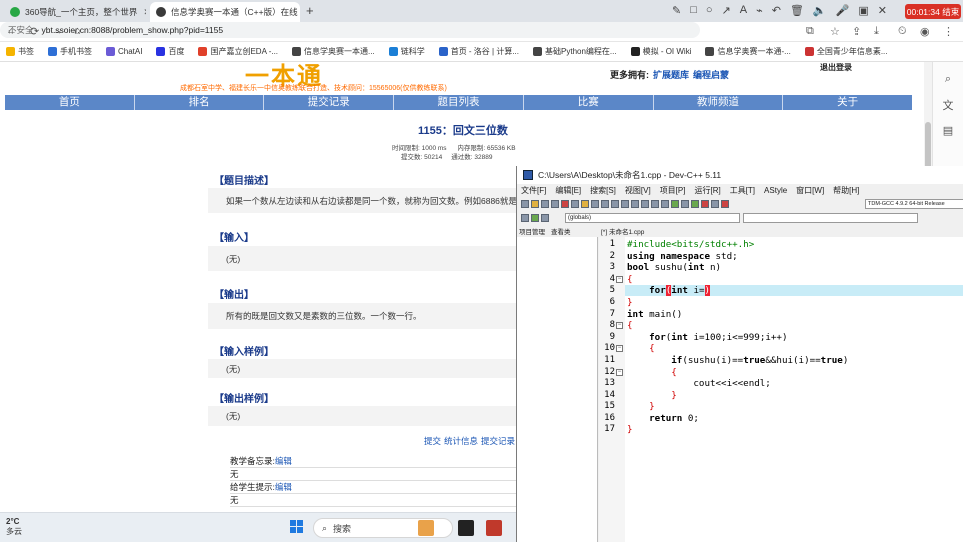 The height and width of the screenshot is (542, 963). What do you see at coordinates (725, 204) in the screenshot?
I see `debug-icon` at bounding box center [725, 204].